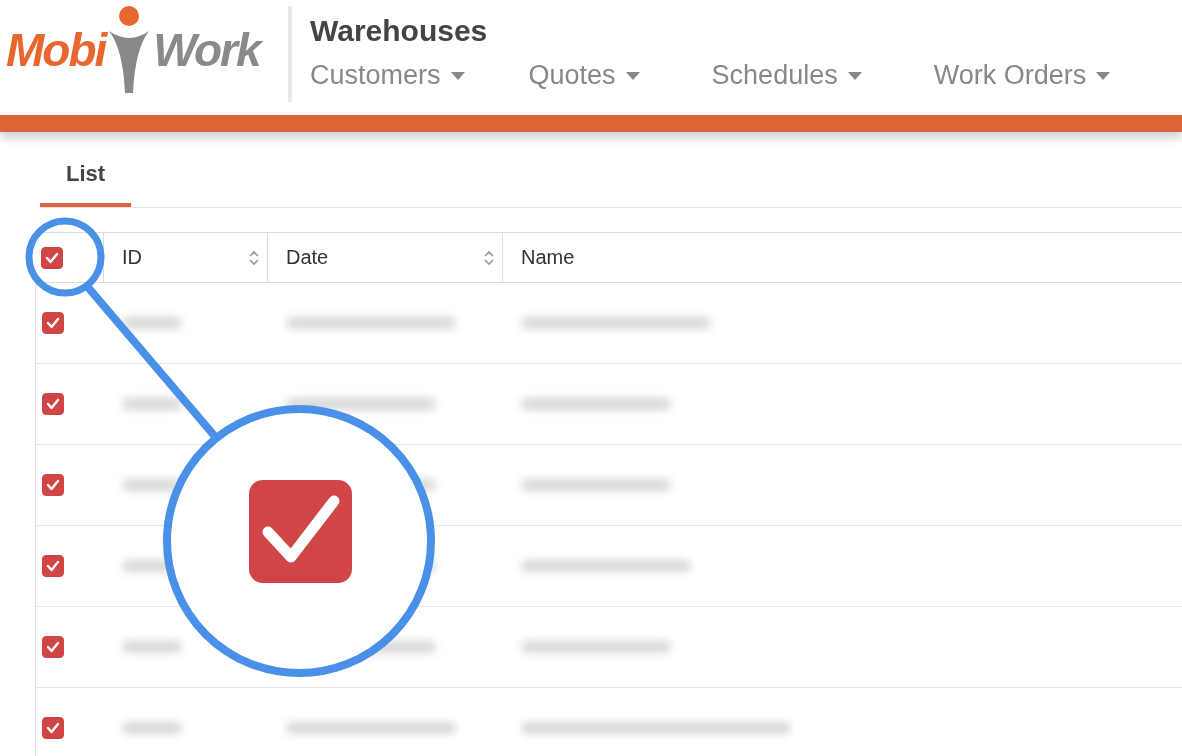  Describe the element at coordinates (144, 50) in the screenshot. I see `logo: Mobi Work` at that location.